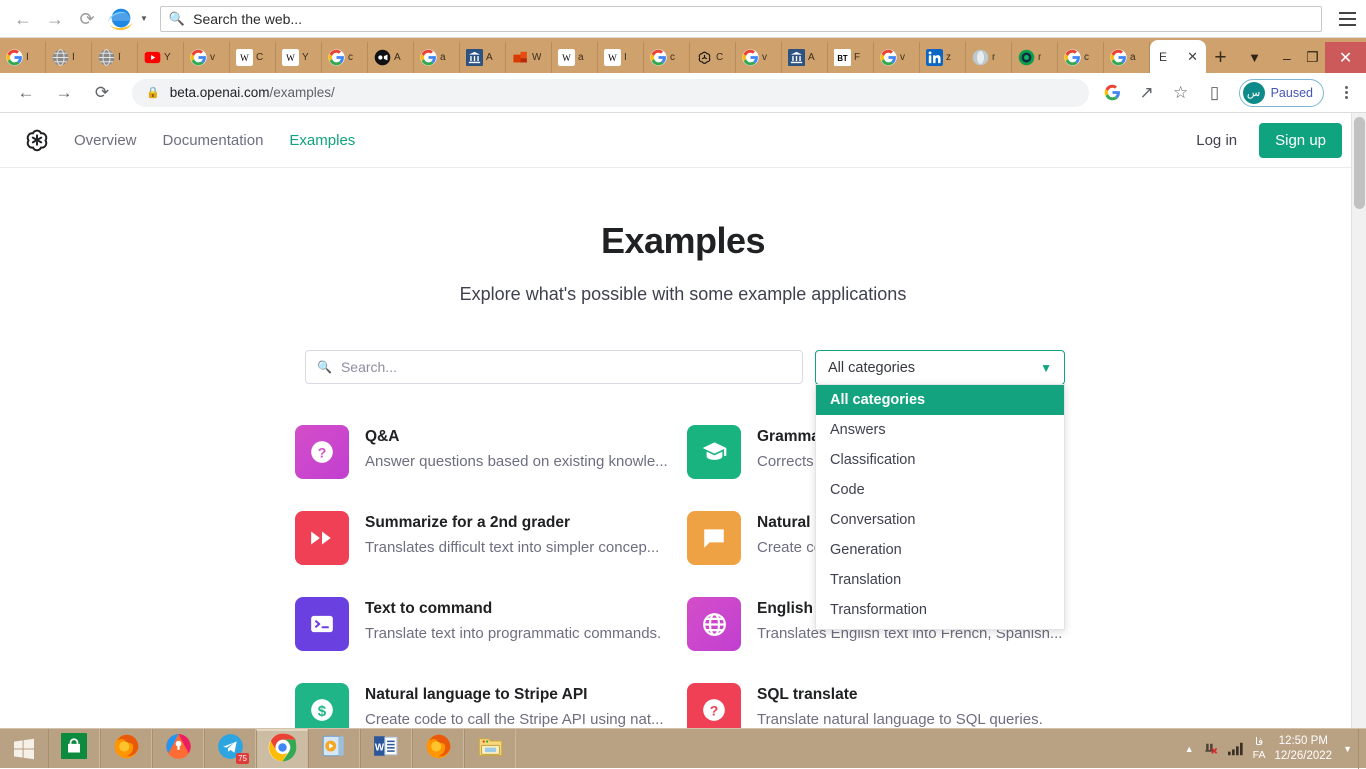 This screenshot has width=1366, height=769. I want to click on active-tab: E ✕, so click(1178, 56).